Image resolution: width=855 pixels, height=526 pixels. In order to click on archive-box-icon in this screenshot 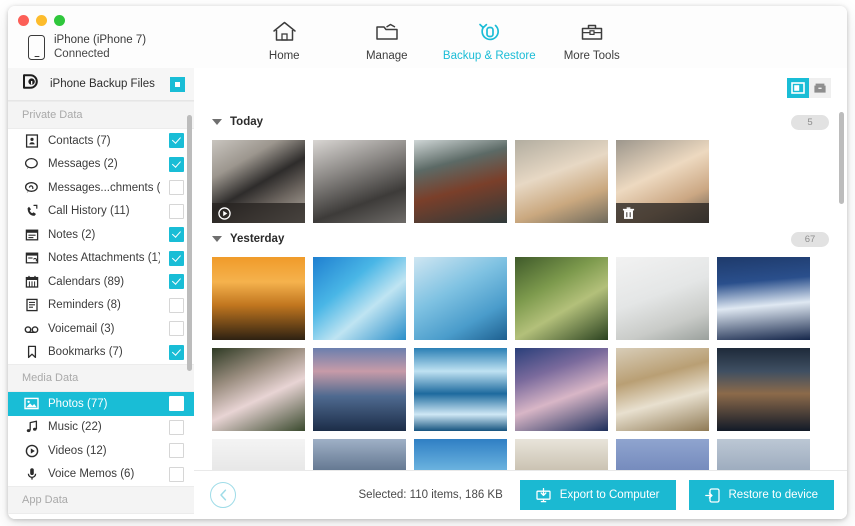, I will do `click(820, 88)`.